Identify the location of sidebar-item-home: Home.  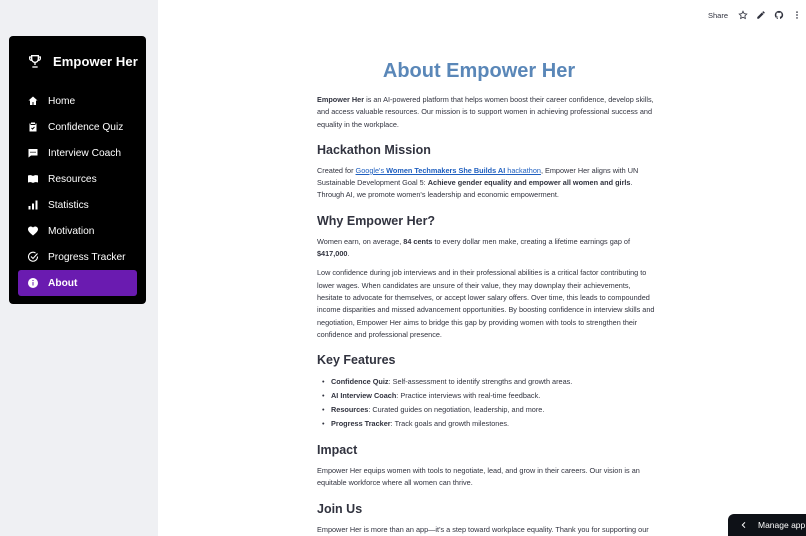
(73, 101).